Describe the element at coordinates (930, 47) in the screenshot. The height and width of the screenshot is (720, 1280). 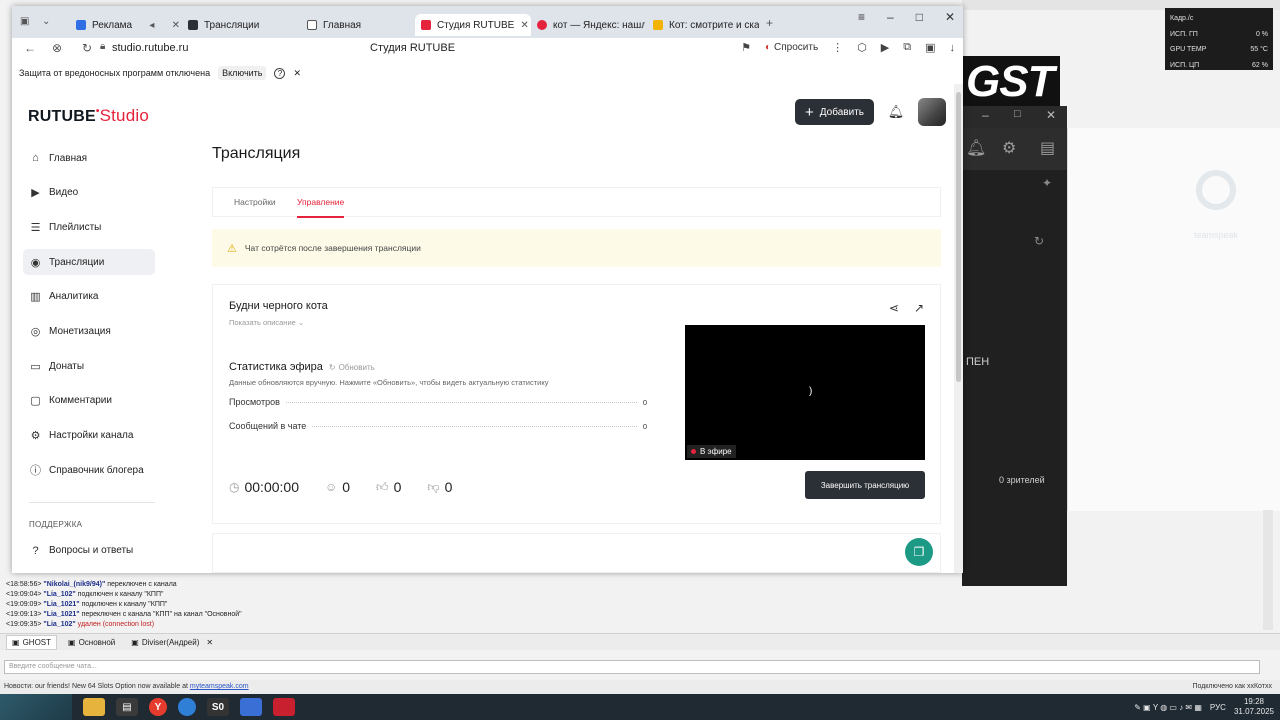
I see `protect-icon: ▣` at that location.